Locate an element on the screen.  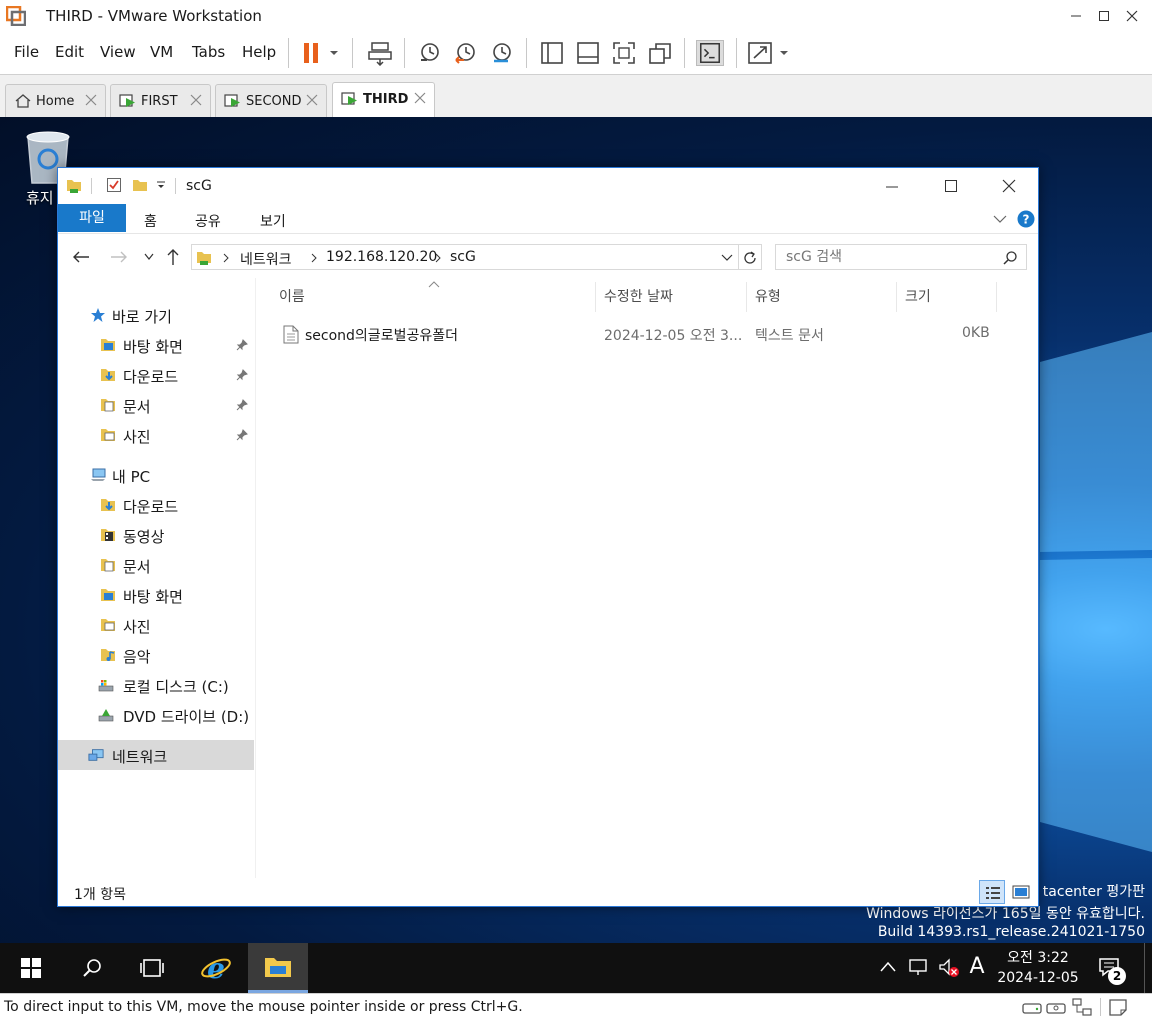
minimize-icon is located at coordinates (892, 187).